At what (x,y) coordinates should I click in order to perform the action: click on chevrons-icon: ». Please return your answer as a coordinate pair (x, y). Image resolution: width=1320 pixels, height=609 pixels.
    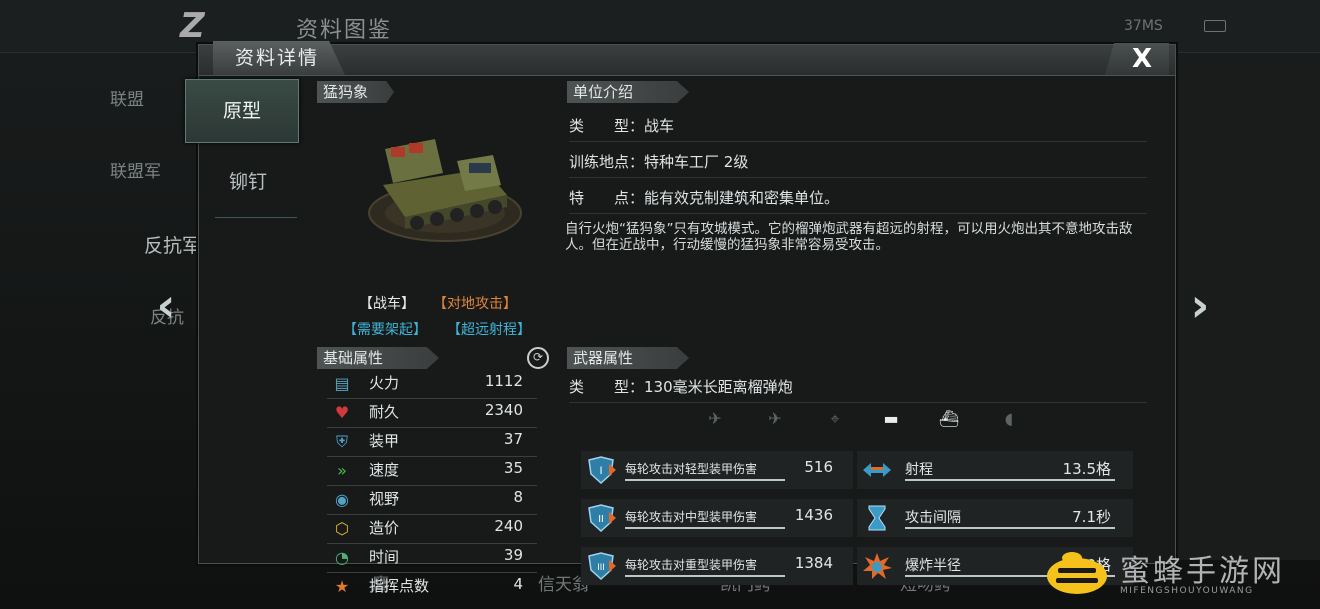
    Looking at the image, I should click on (342, 470).